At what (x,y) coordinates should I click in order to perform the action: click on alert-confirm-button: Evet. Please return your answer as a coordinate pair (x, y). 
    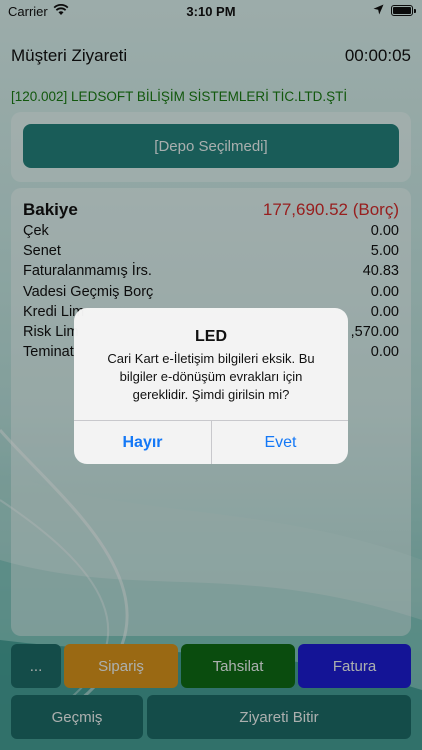
    Looking at the image, I should click on (280, 442).